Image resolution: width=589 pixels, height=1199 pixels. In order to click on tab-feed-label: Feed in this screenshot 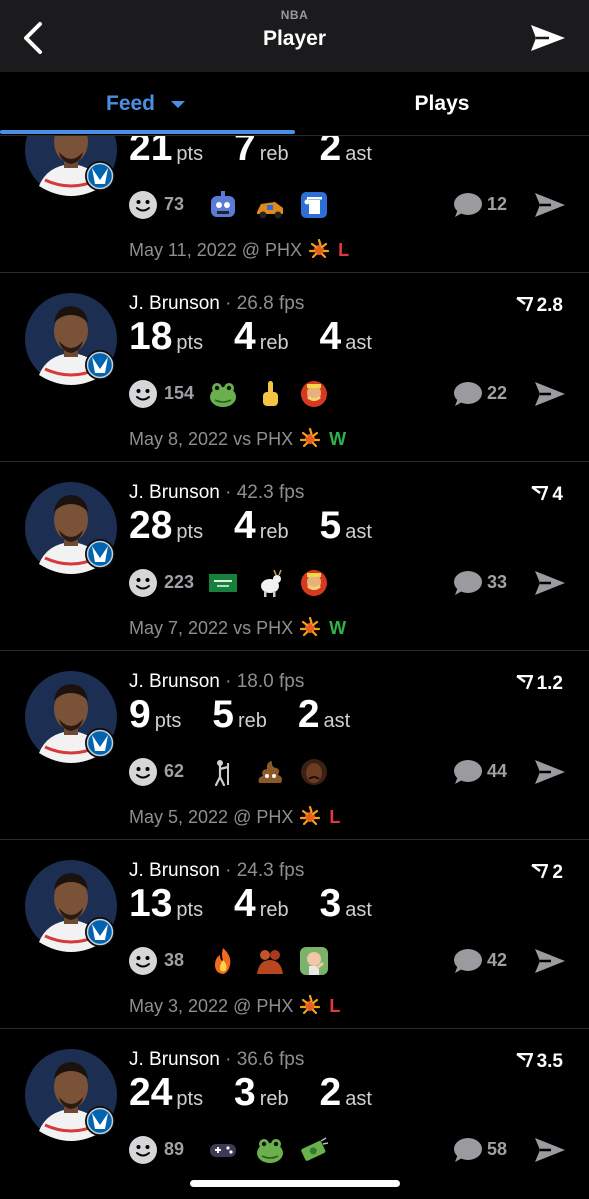, I will do `click(131, 103)`.